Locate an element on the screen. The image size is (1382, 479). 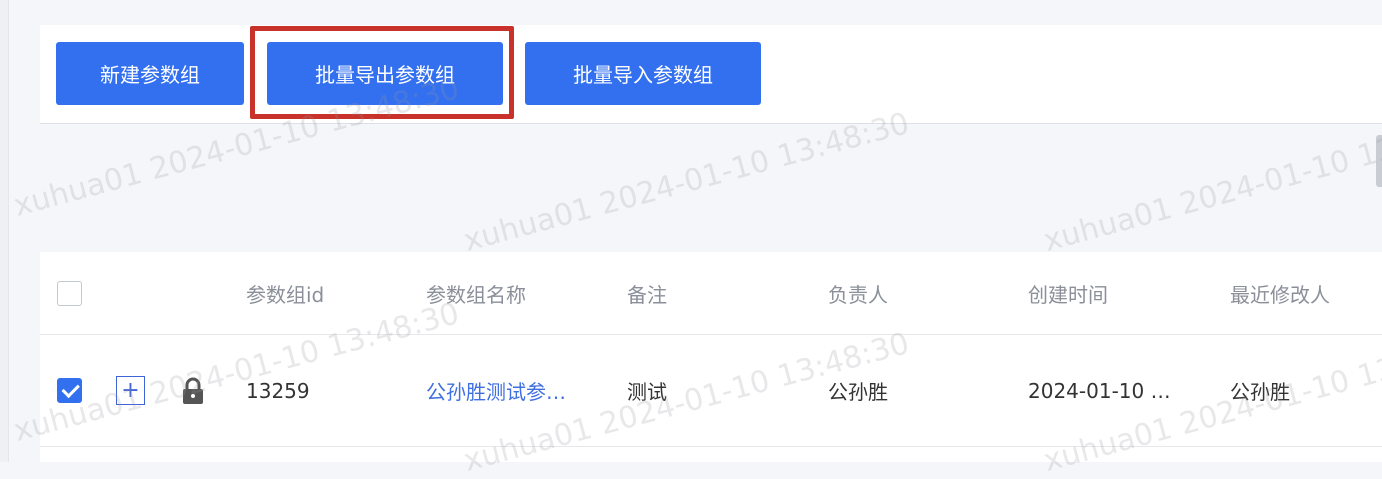
left-panel-edge is located at coordinates (4, 231).